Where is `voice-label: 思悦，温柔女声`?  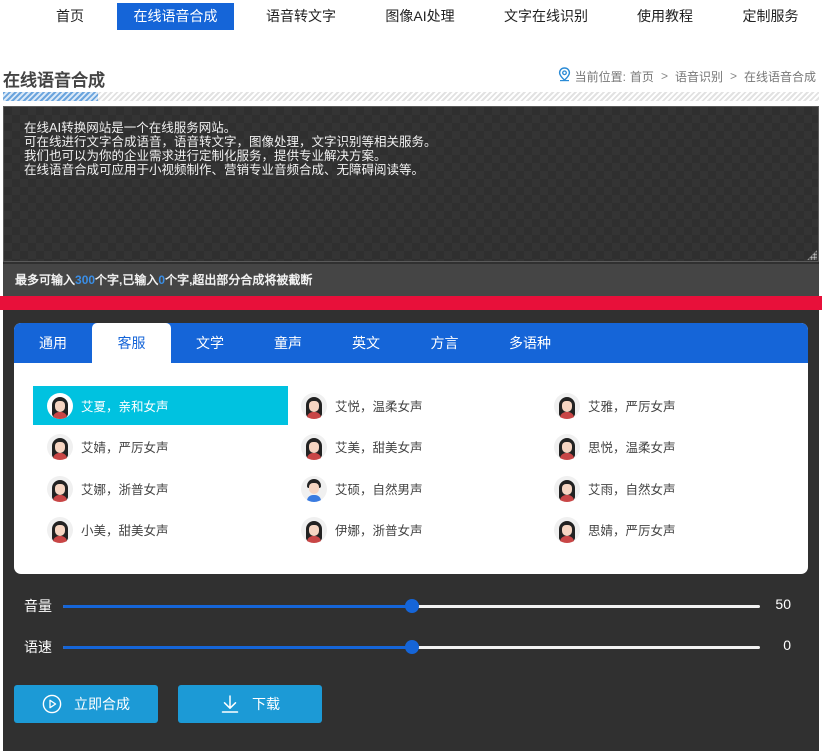 voice-label: 思悦，温柔女声 is located at coordinates (632, 448).